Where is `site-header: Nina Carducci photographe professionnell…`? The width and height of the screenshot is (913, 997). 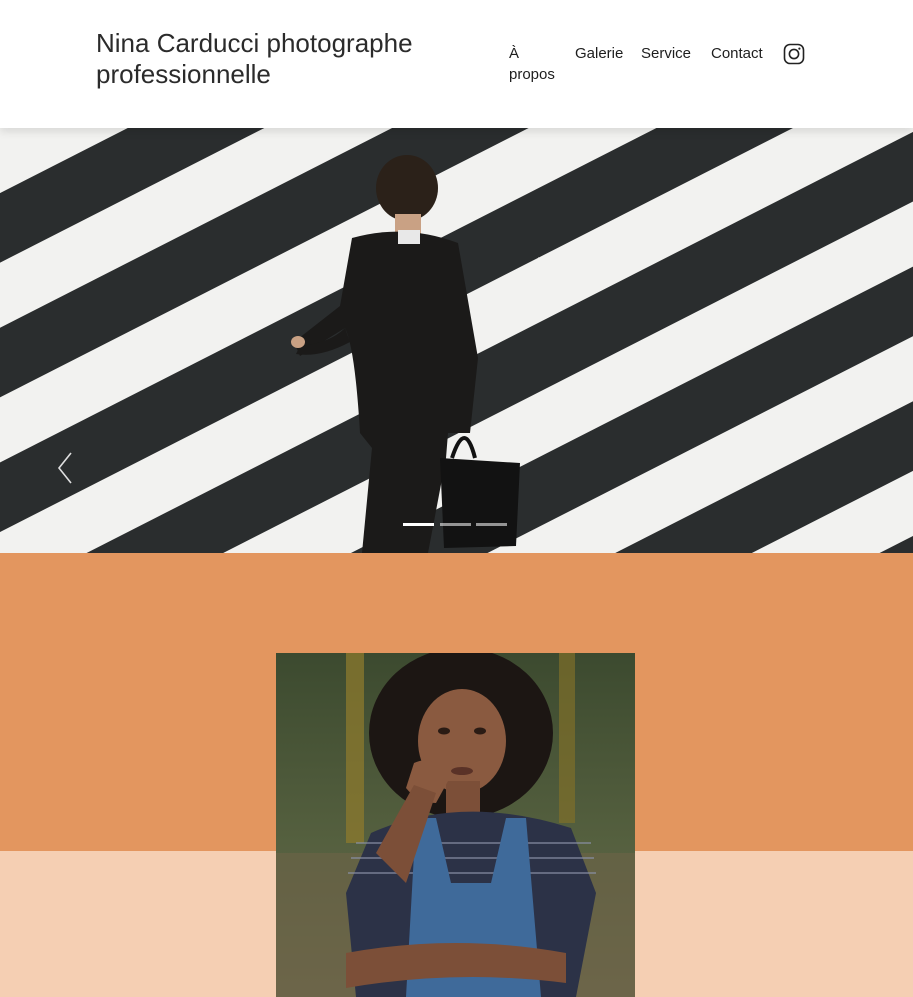 site-header: Nina Carducci photographe professionnell… is located at coordinates (456, 64).